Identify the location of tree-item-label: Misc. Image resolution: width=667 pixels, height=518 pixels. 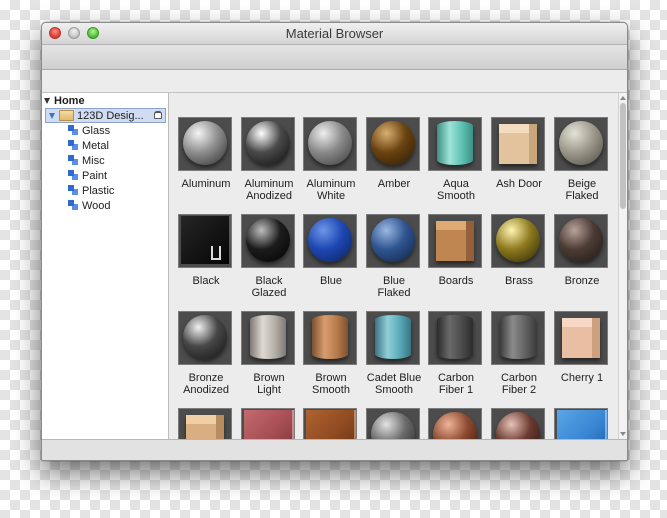
(93, 161).